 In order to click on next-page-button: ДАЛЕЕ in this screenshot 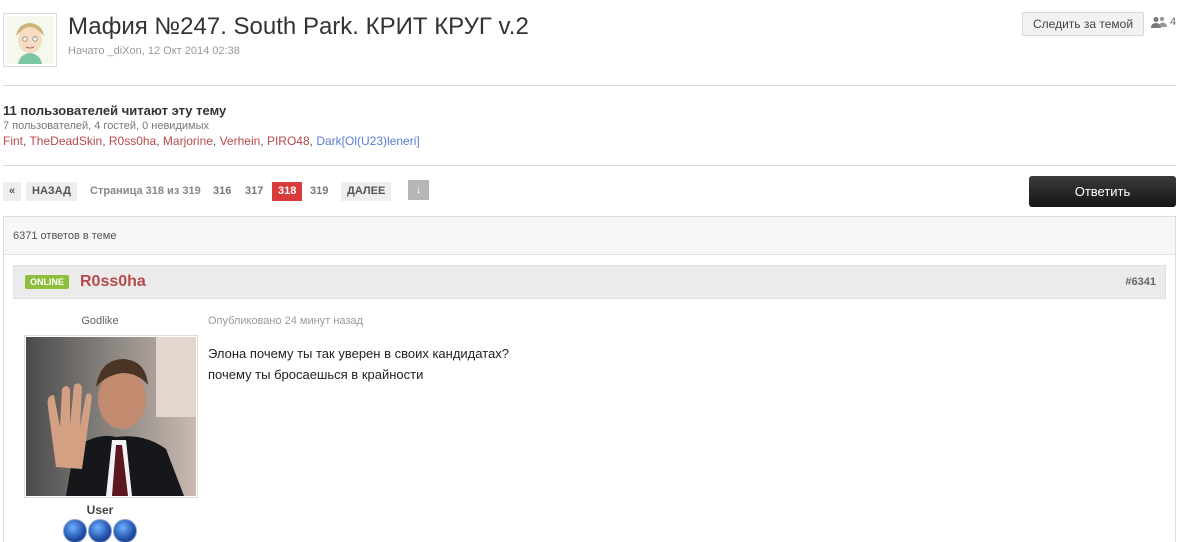, I will do `click(366, 191)`.